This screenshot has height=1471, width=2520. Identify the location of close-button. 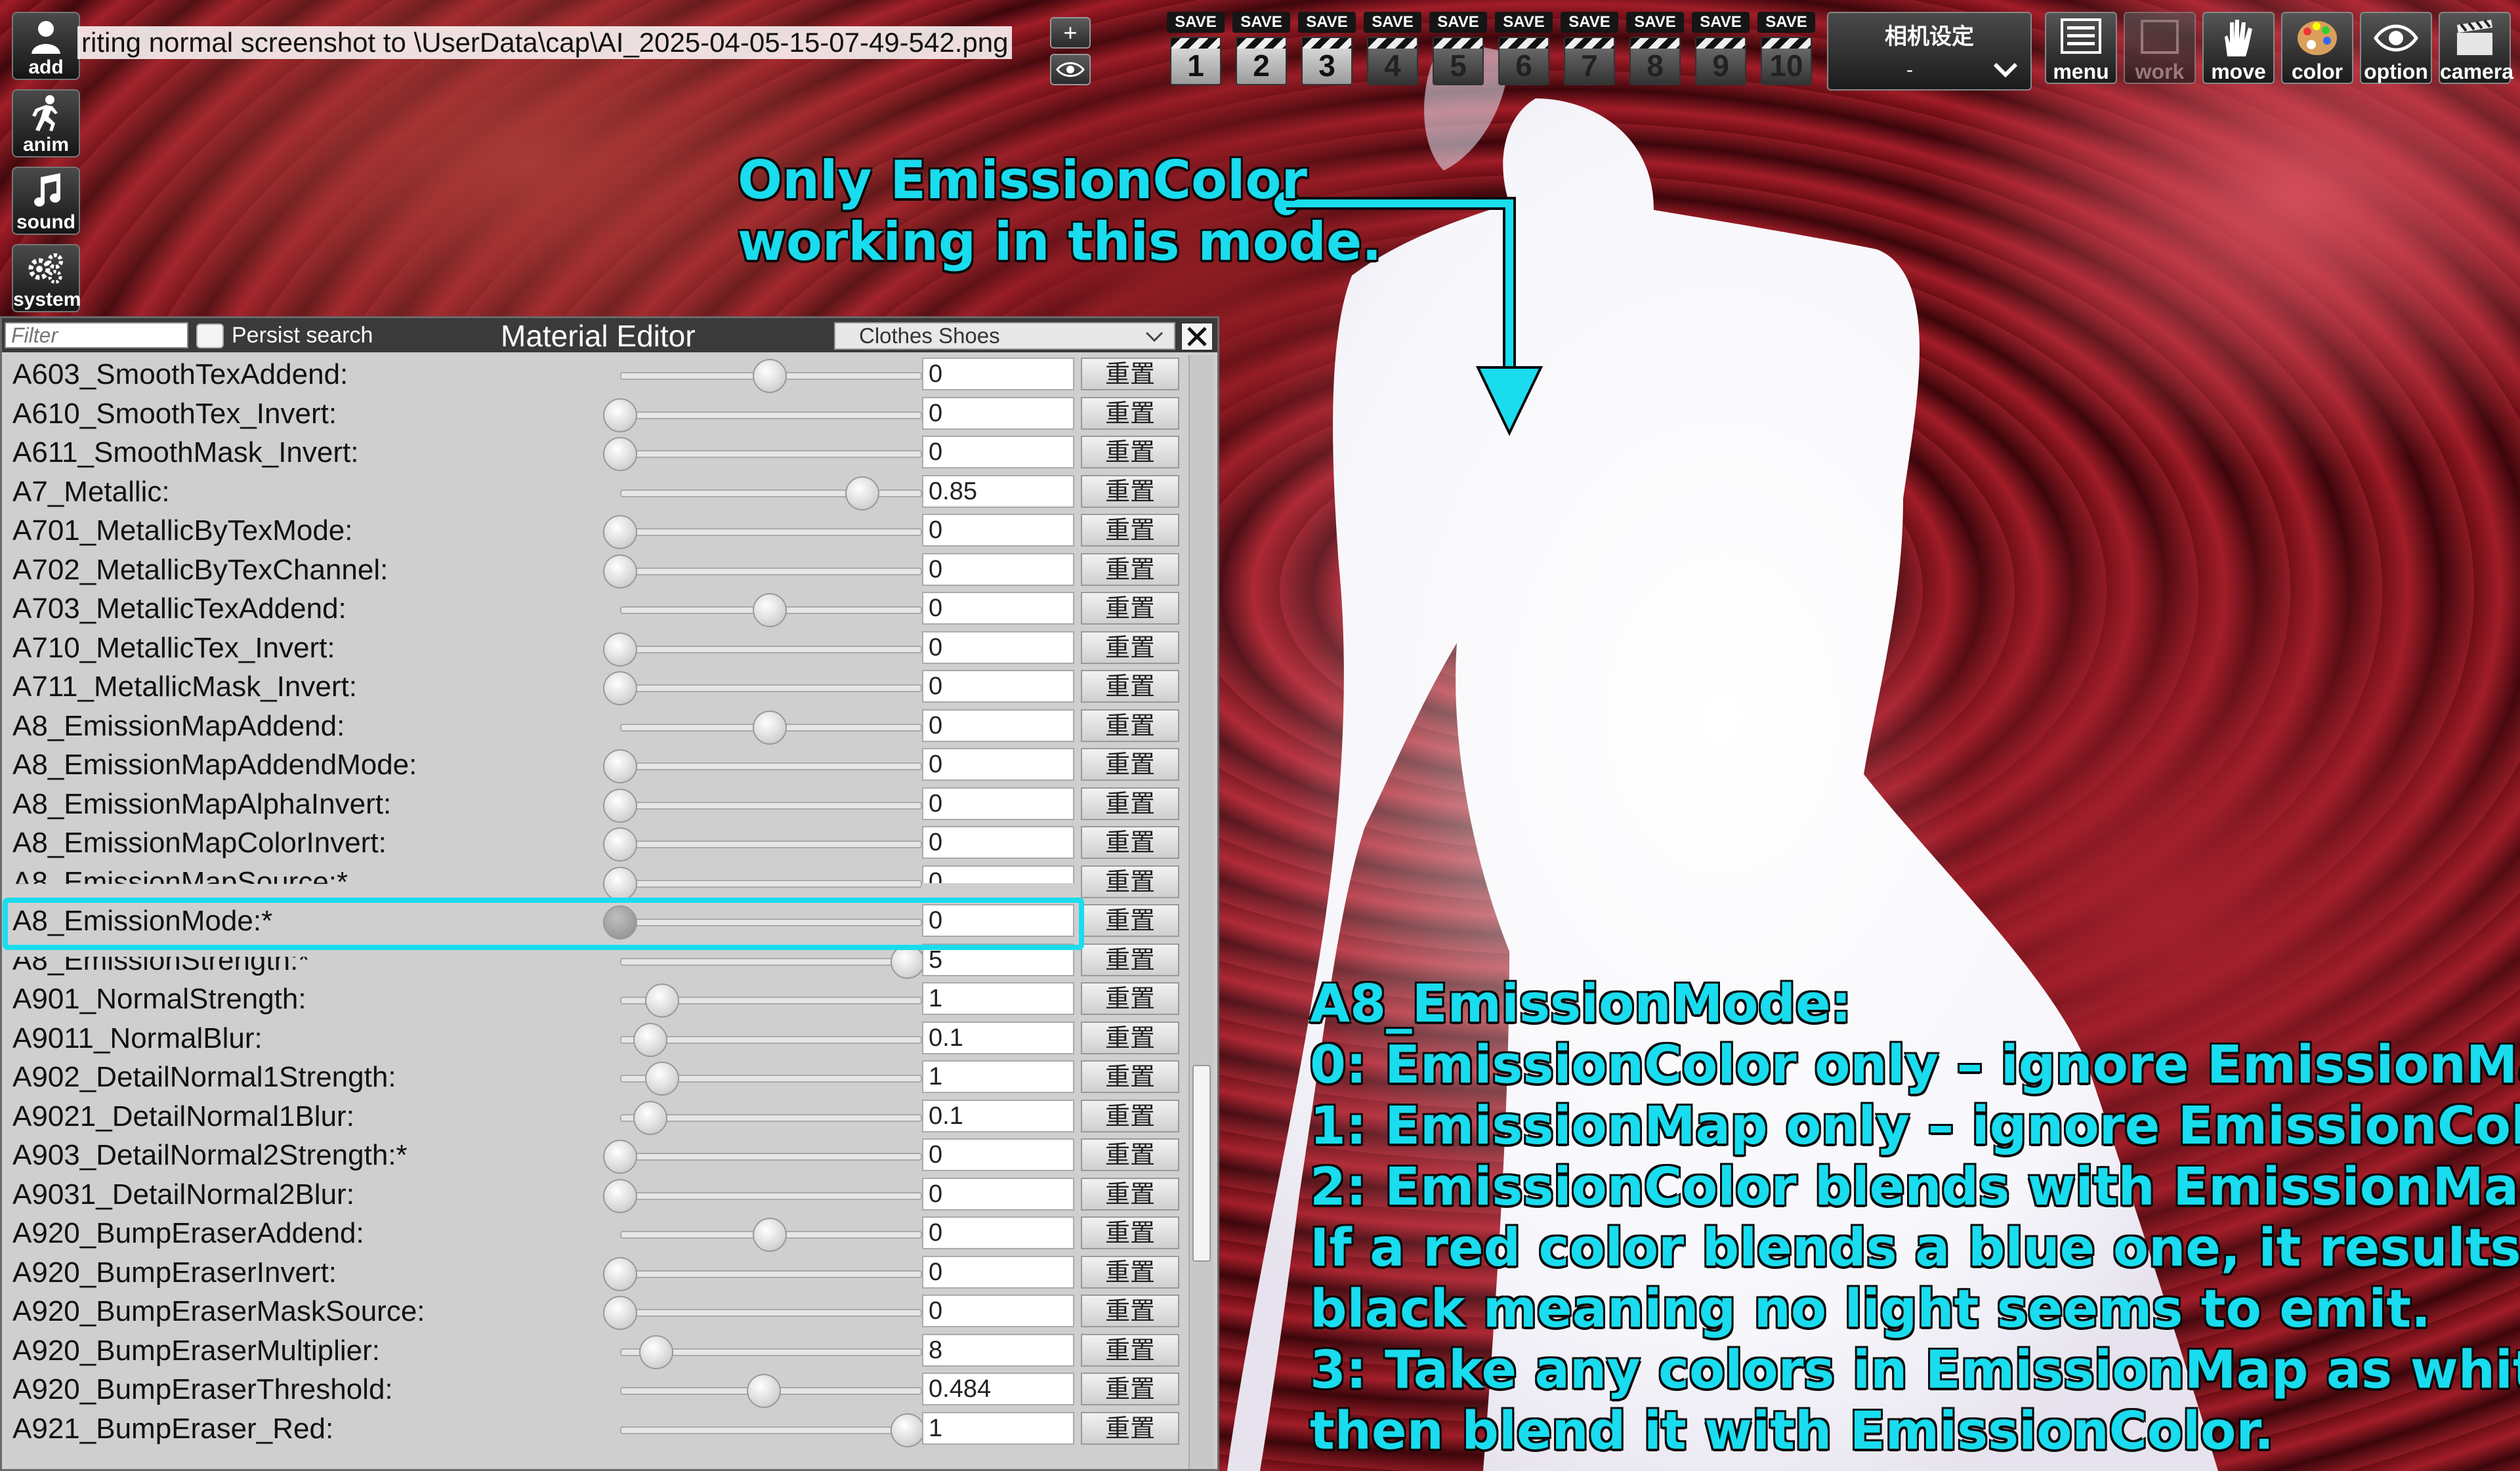
(1197, 336).